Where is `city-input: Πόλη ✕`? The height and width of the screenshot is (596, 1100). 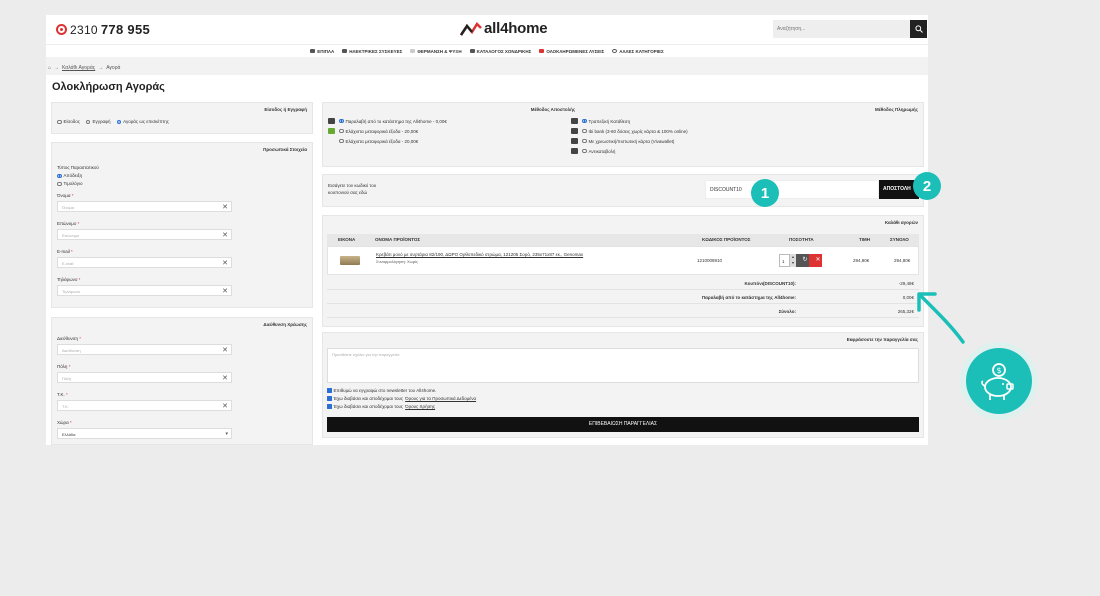
city-input: Πόλη ✕ is located at coordinates (144, 377).